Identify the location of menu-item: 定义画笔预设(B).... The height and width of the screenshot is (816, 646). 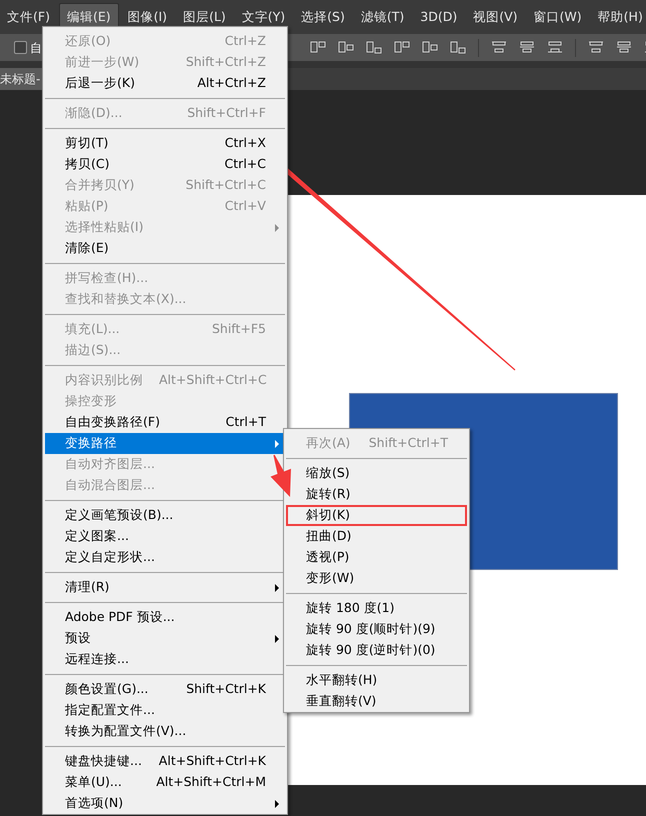
(165, 515).